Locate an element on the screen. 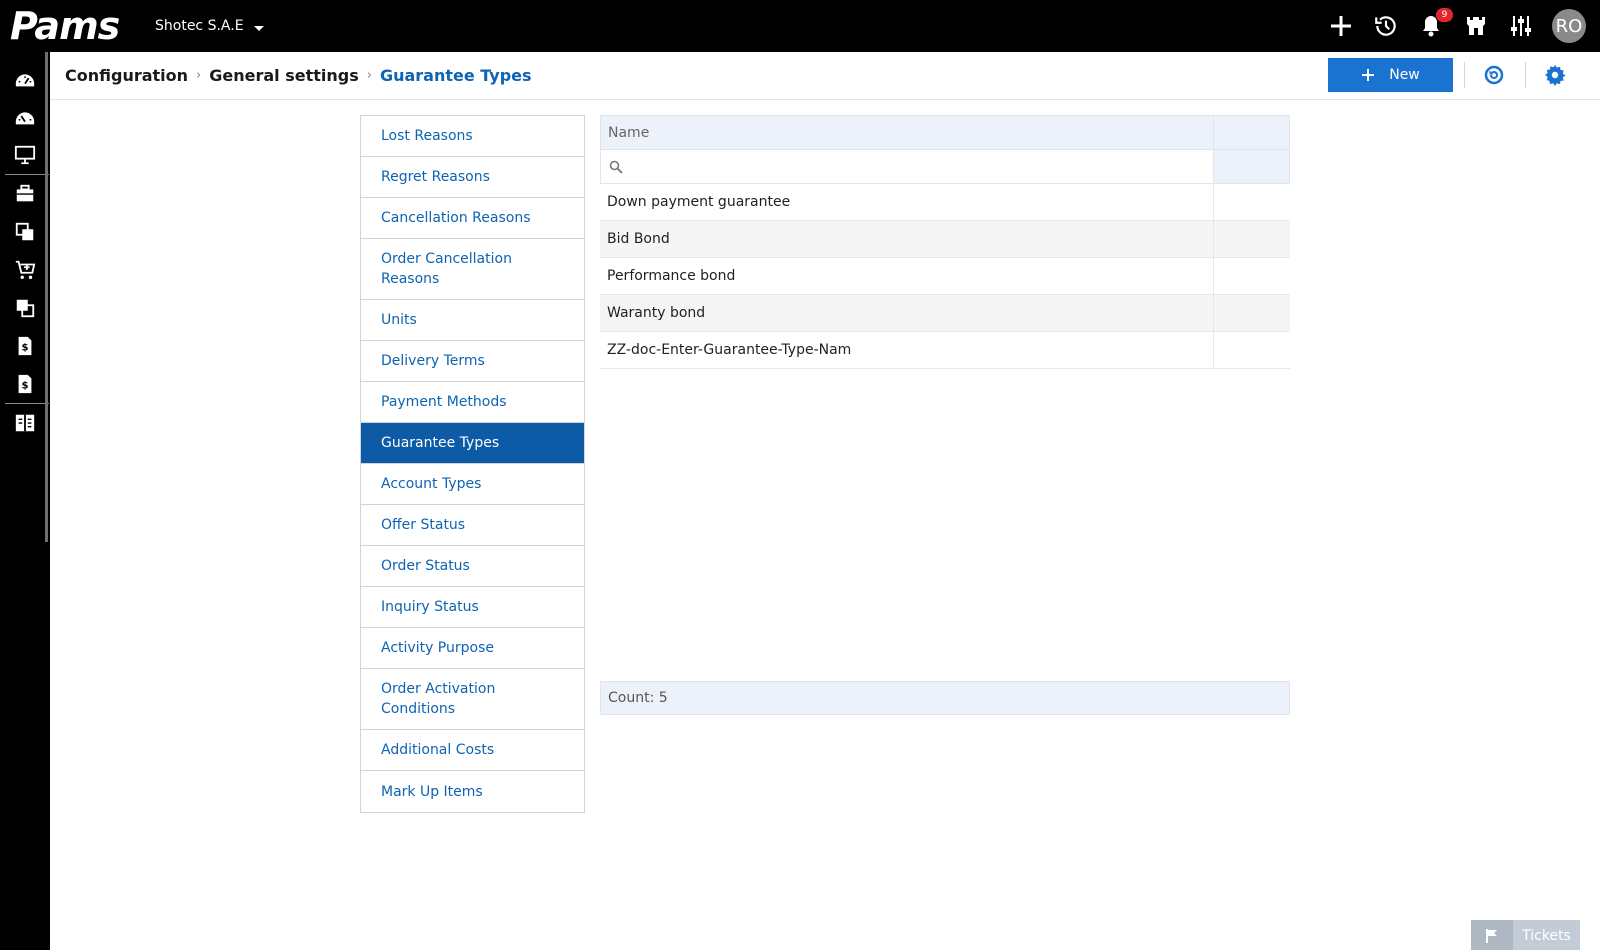  filter-cell-actions is located at coordinates (1251, 166).